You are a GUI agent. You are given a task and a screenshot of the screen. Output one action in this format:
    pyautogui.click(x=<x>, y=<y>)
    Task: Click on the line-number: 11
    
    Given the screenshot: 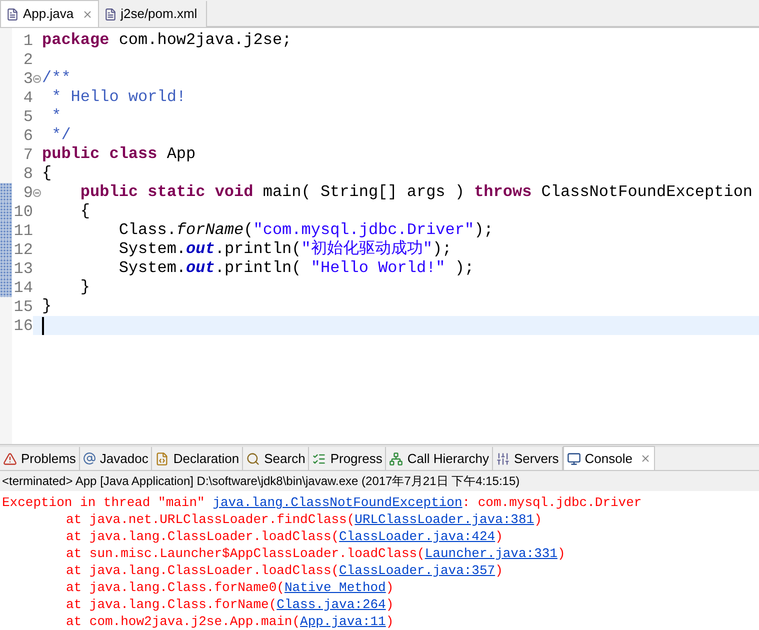 What is the action you would take?
    pyautogui.click(x=23, y=231)
    